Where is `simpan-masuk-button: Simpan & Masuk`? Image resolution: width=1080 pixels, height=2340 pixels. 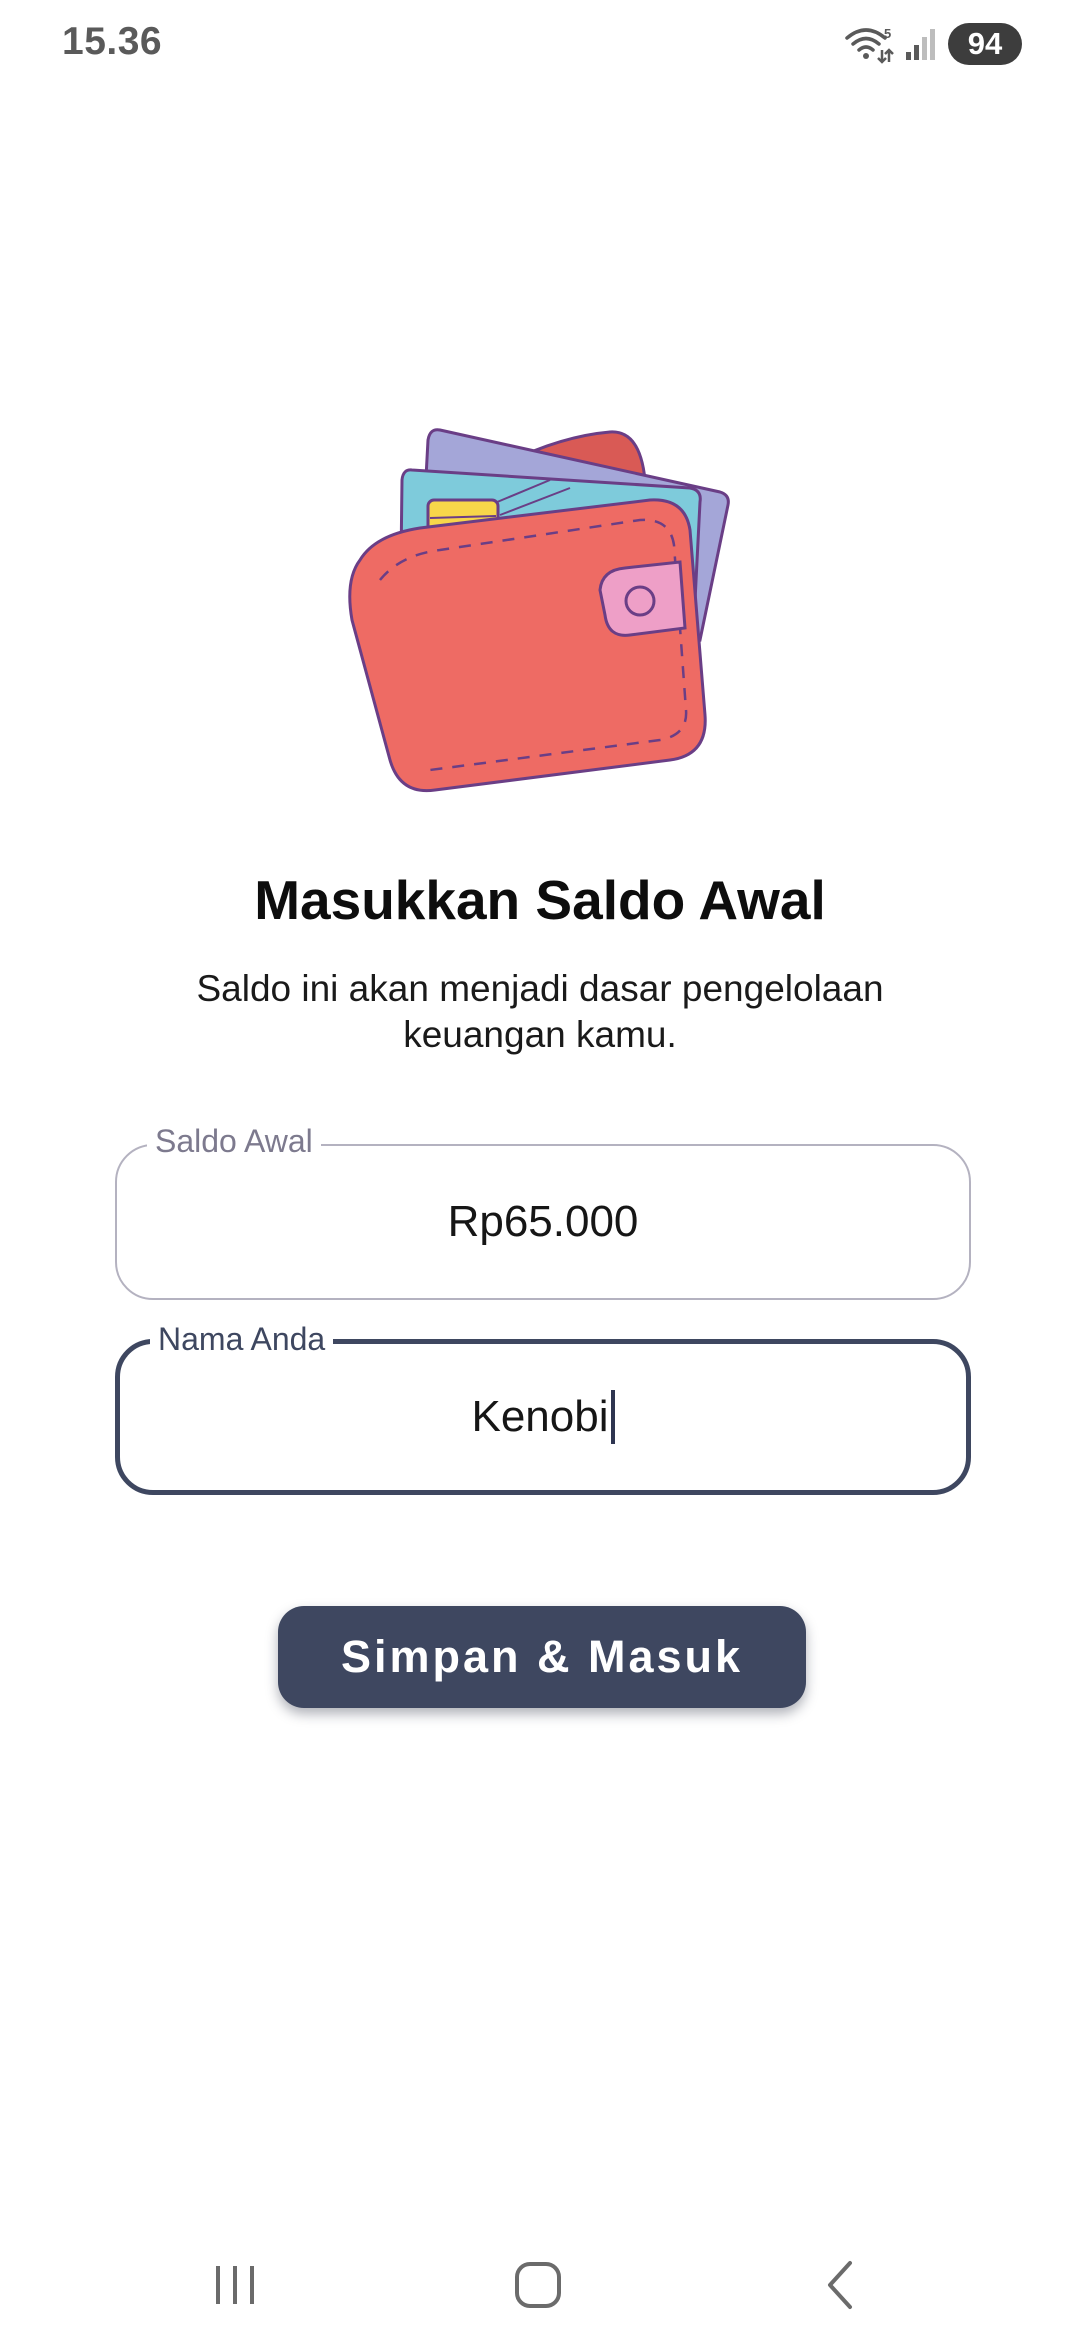 simpan-masuk-button: Simpan & Masuk is located at coordinates (542, 1657).